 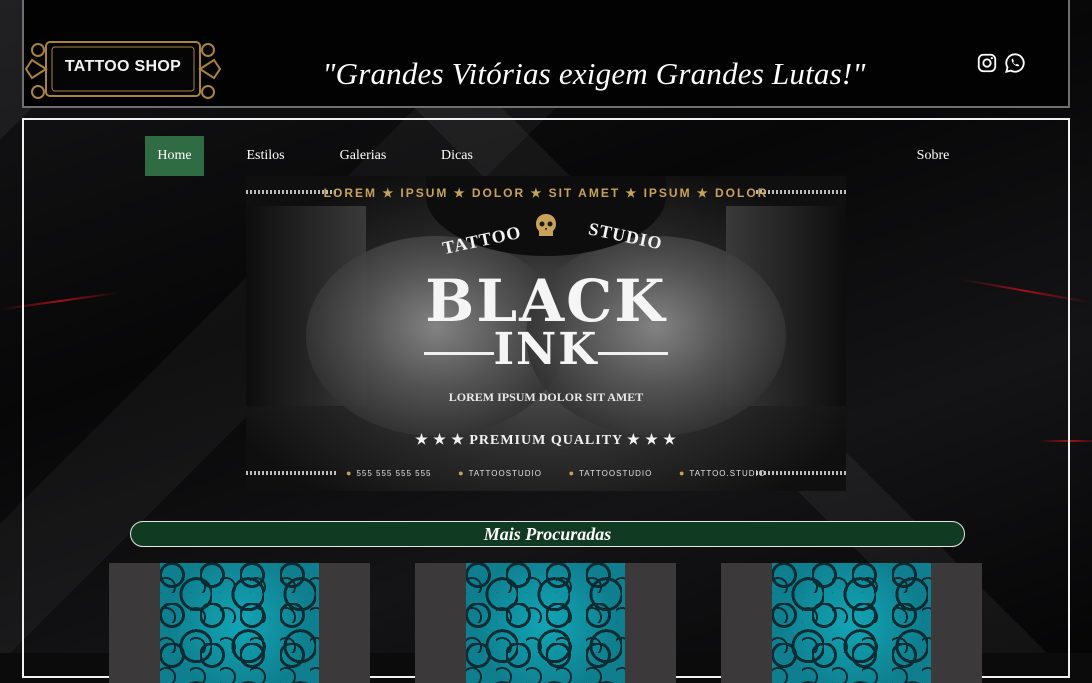 What do you see at coordinates (457, 156) in the screenshot?
I see `nav-dicas: Dicas` at bounding box center [457, 156].